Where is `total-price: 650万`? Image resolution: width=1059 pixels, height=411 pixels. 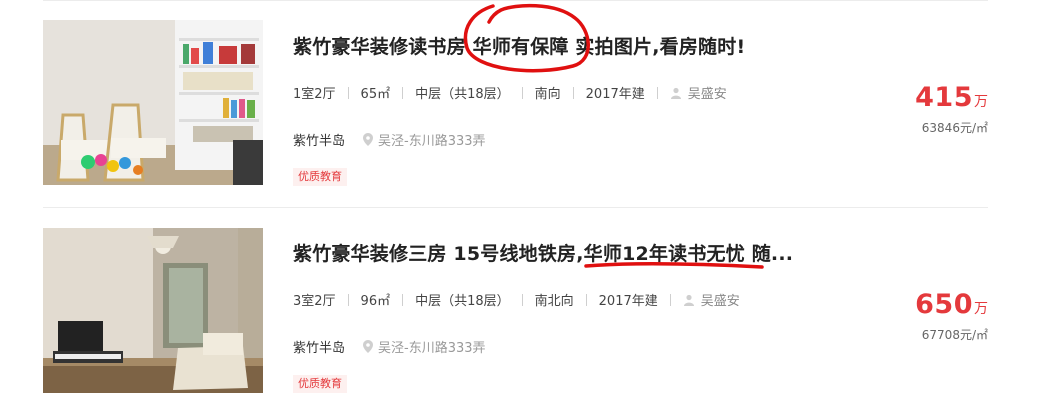
total-price: 650万 is located at coordinates (951, 304).